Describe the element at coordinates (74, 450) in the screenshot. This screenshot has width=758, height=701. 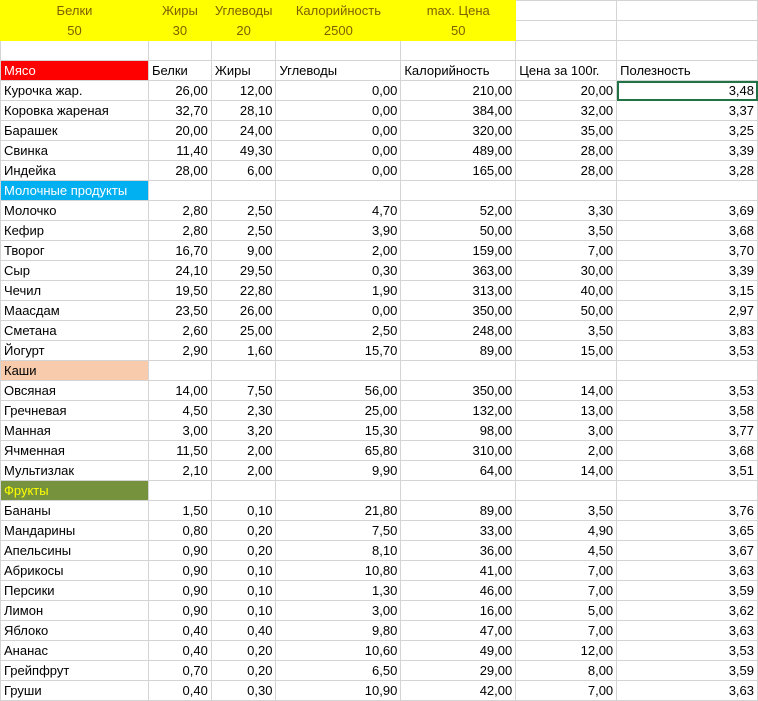
I see `product-name-cell: Ячменная` at that location.